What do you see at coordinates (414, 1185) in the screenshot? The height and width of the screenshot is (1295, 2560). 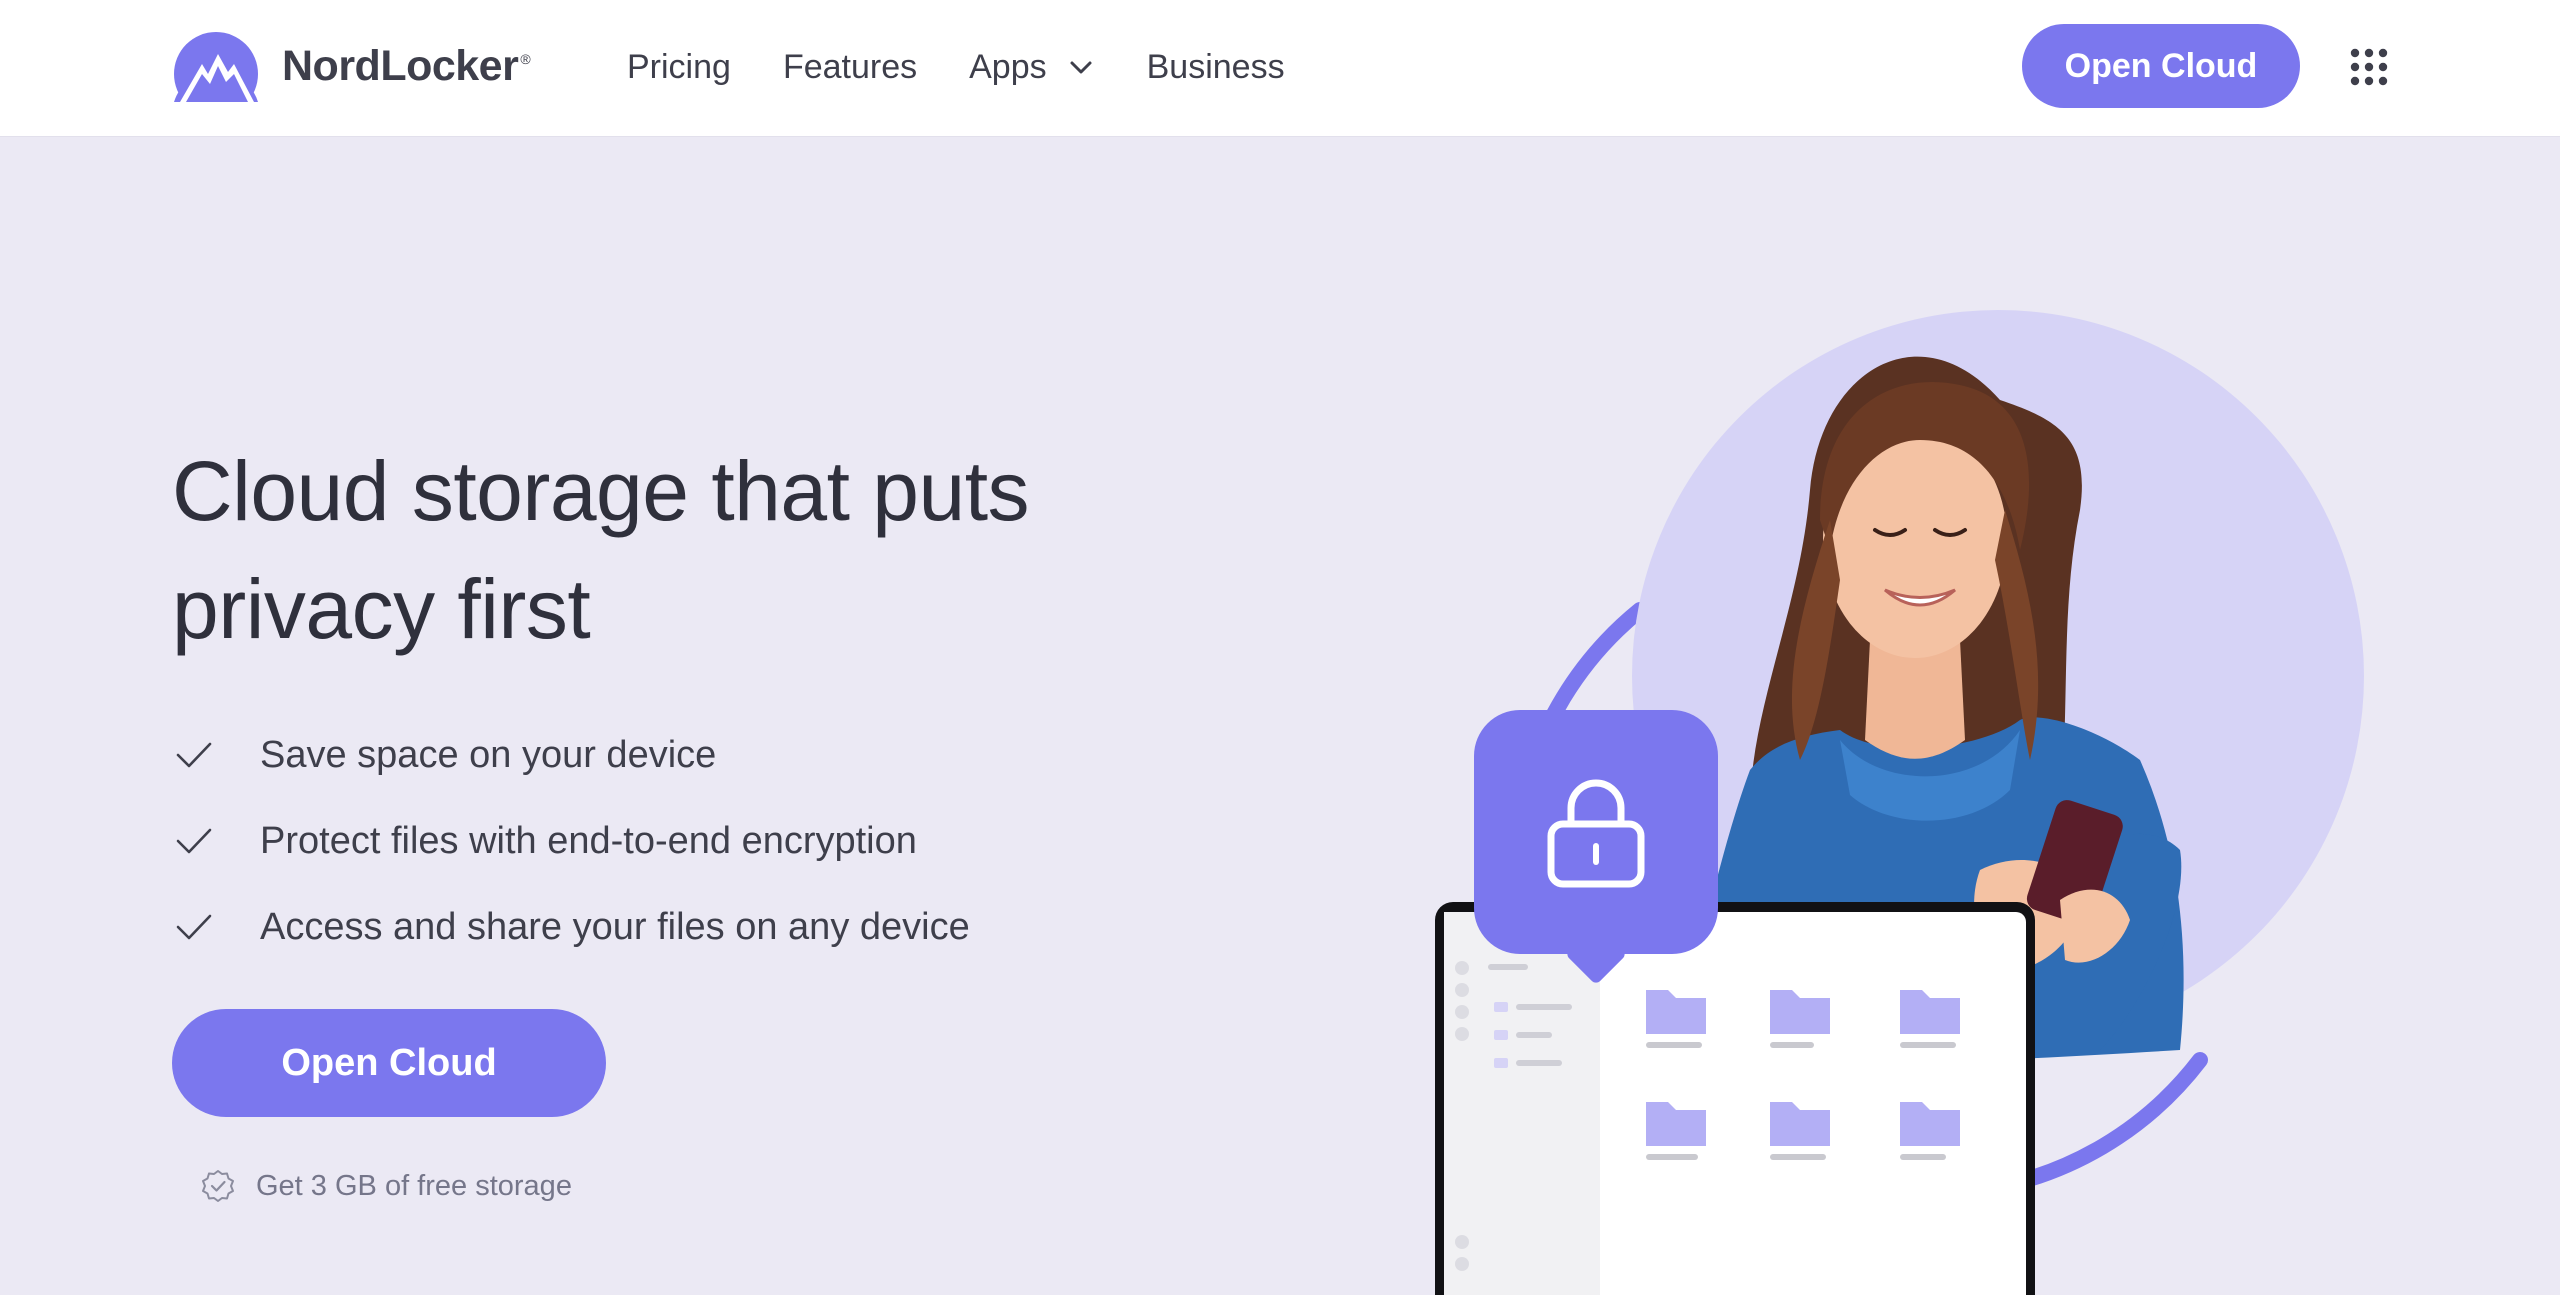 I see `free-storage-text: Get 3 GB of free storage` at bounding box center [414, 1185].